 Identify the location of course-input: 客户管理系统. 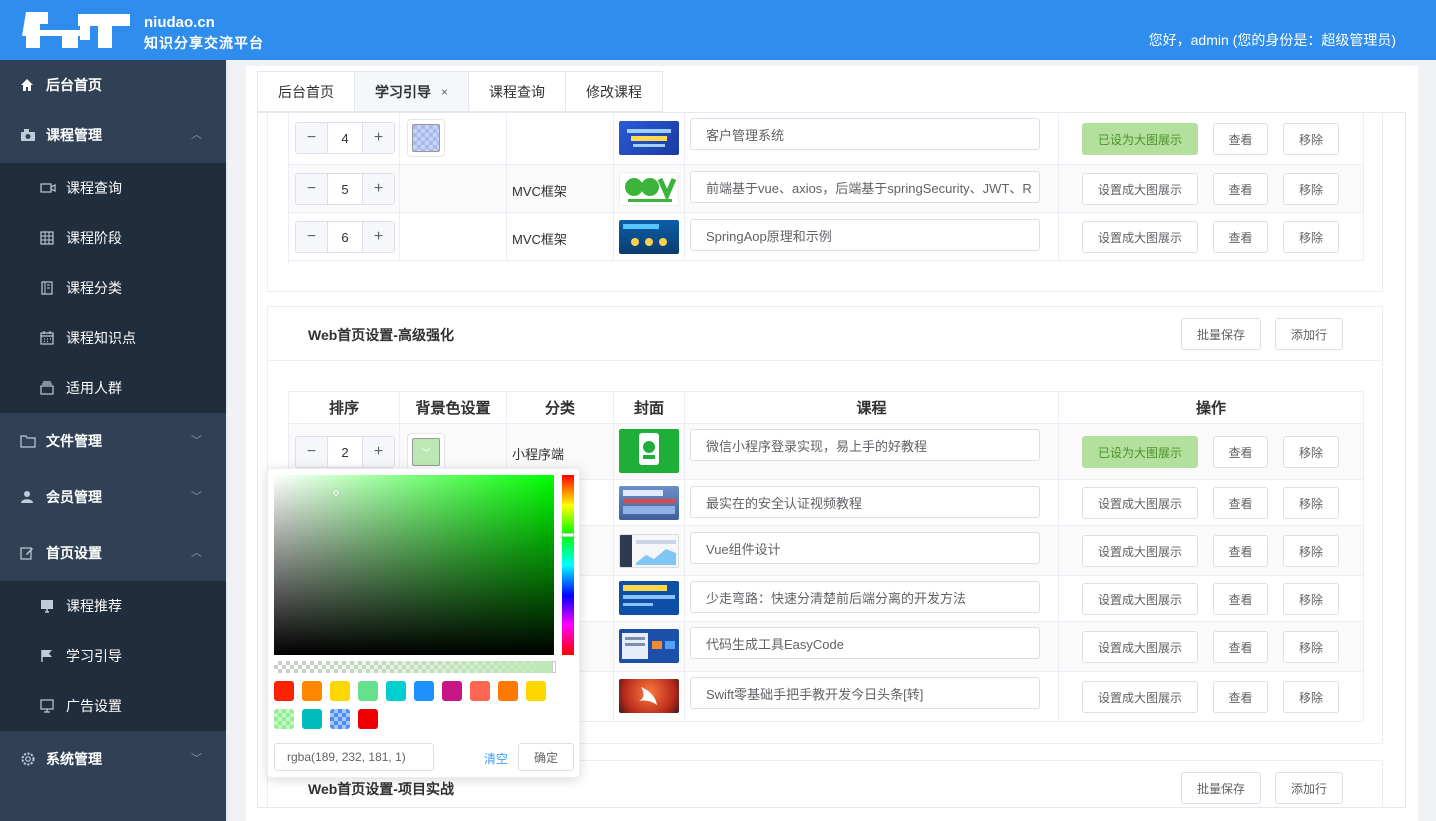
(865, 134).